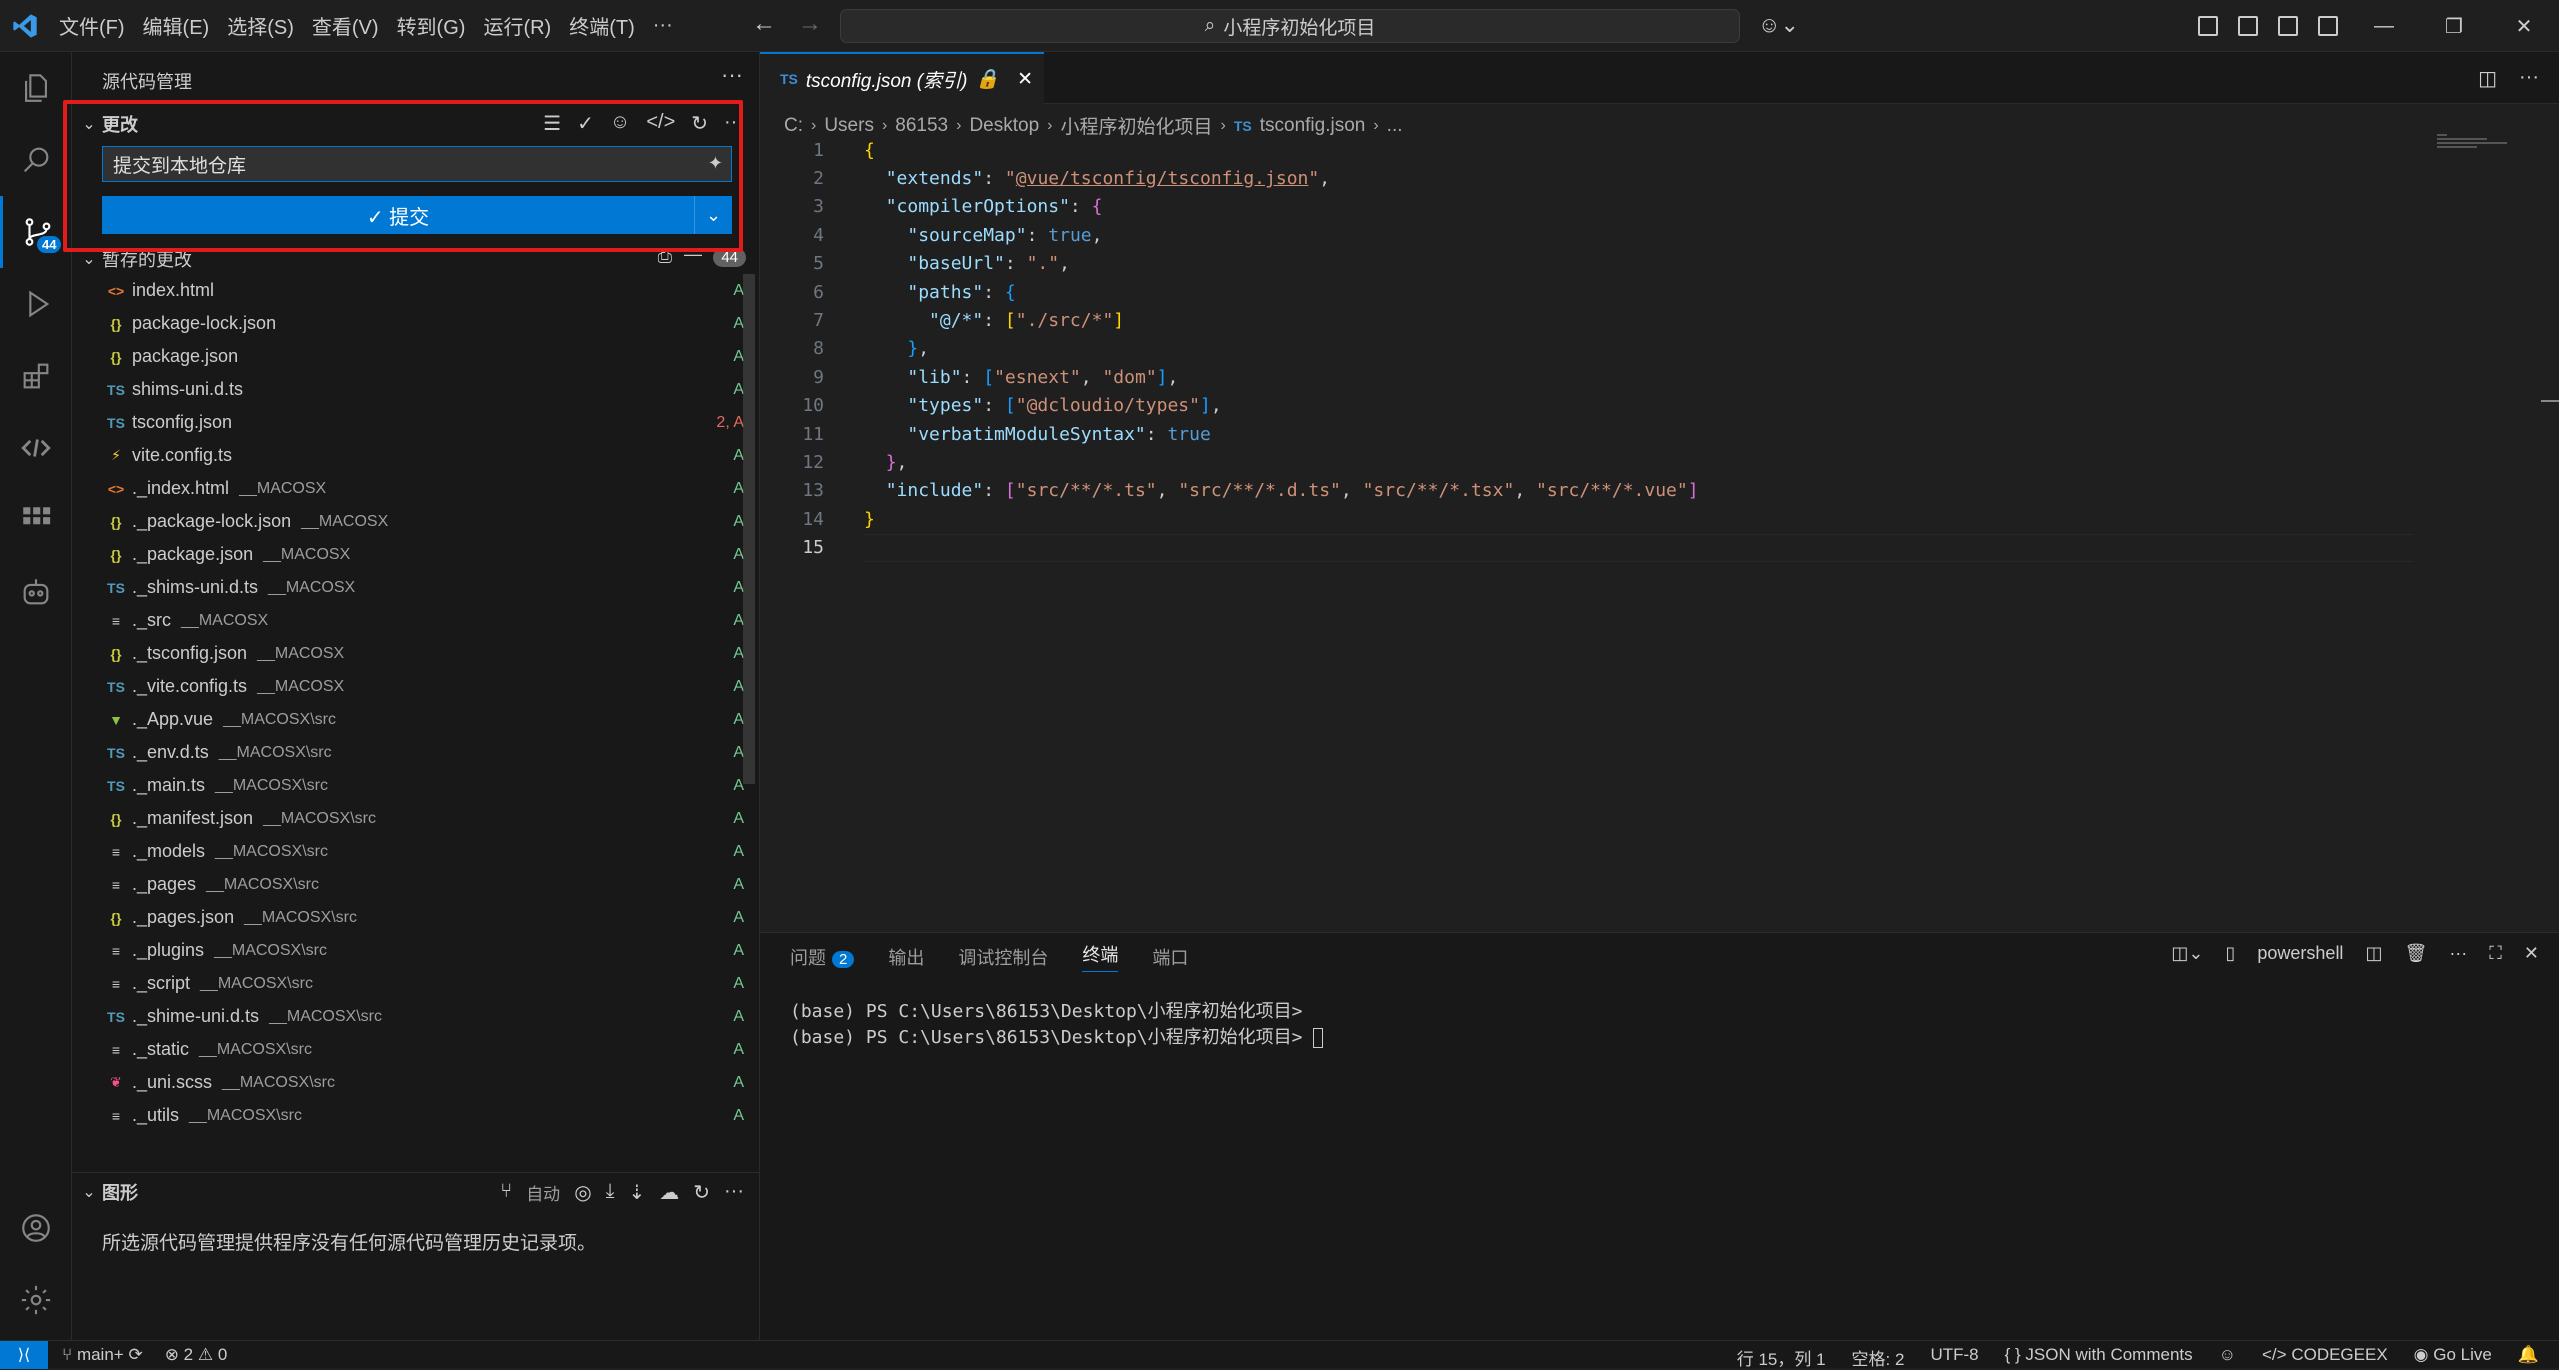 This screenshot has width=2559, height=1370. What do you see at coordinates (636, 1192) in the screenshot?
I see `pull-icon: ⇣` at bounding box center [636, 1192].